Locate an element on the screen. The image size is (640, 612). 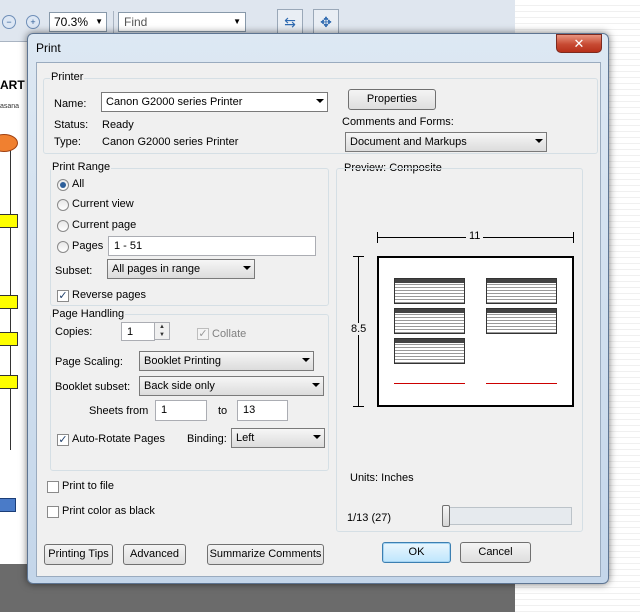
pages-range-input: 1 - 51 is located at coordinates (212, 246).